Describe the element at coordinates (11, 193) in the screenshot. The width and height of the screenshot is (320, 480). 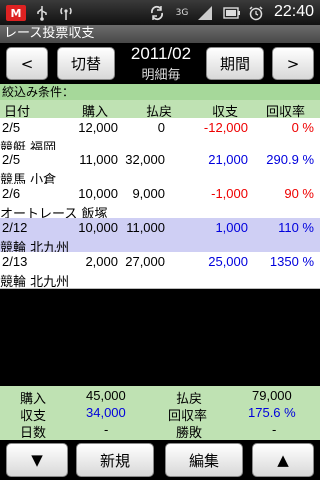
I see `row-date: 2/6` at that location.